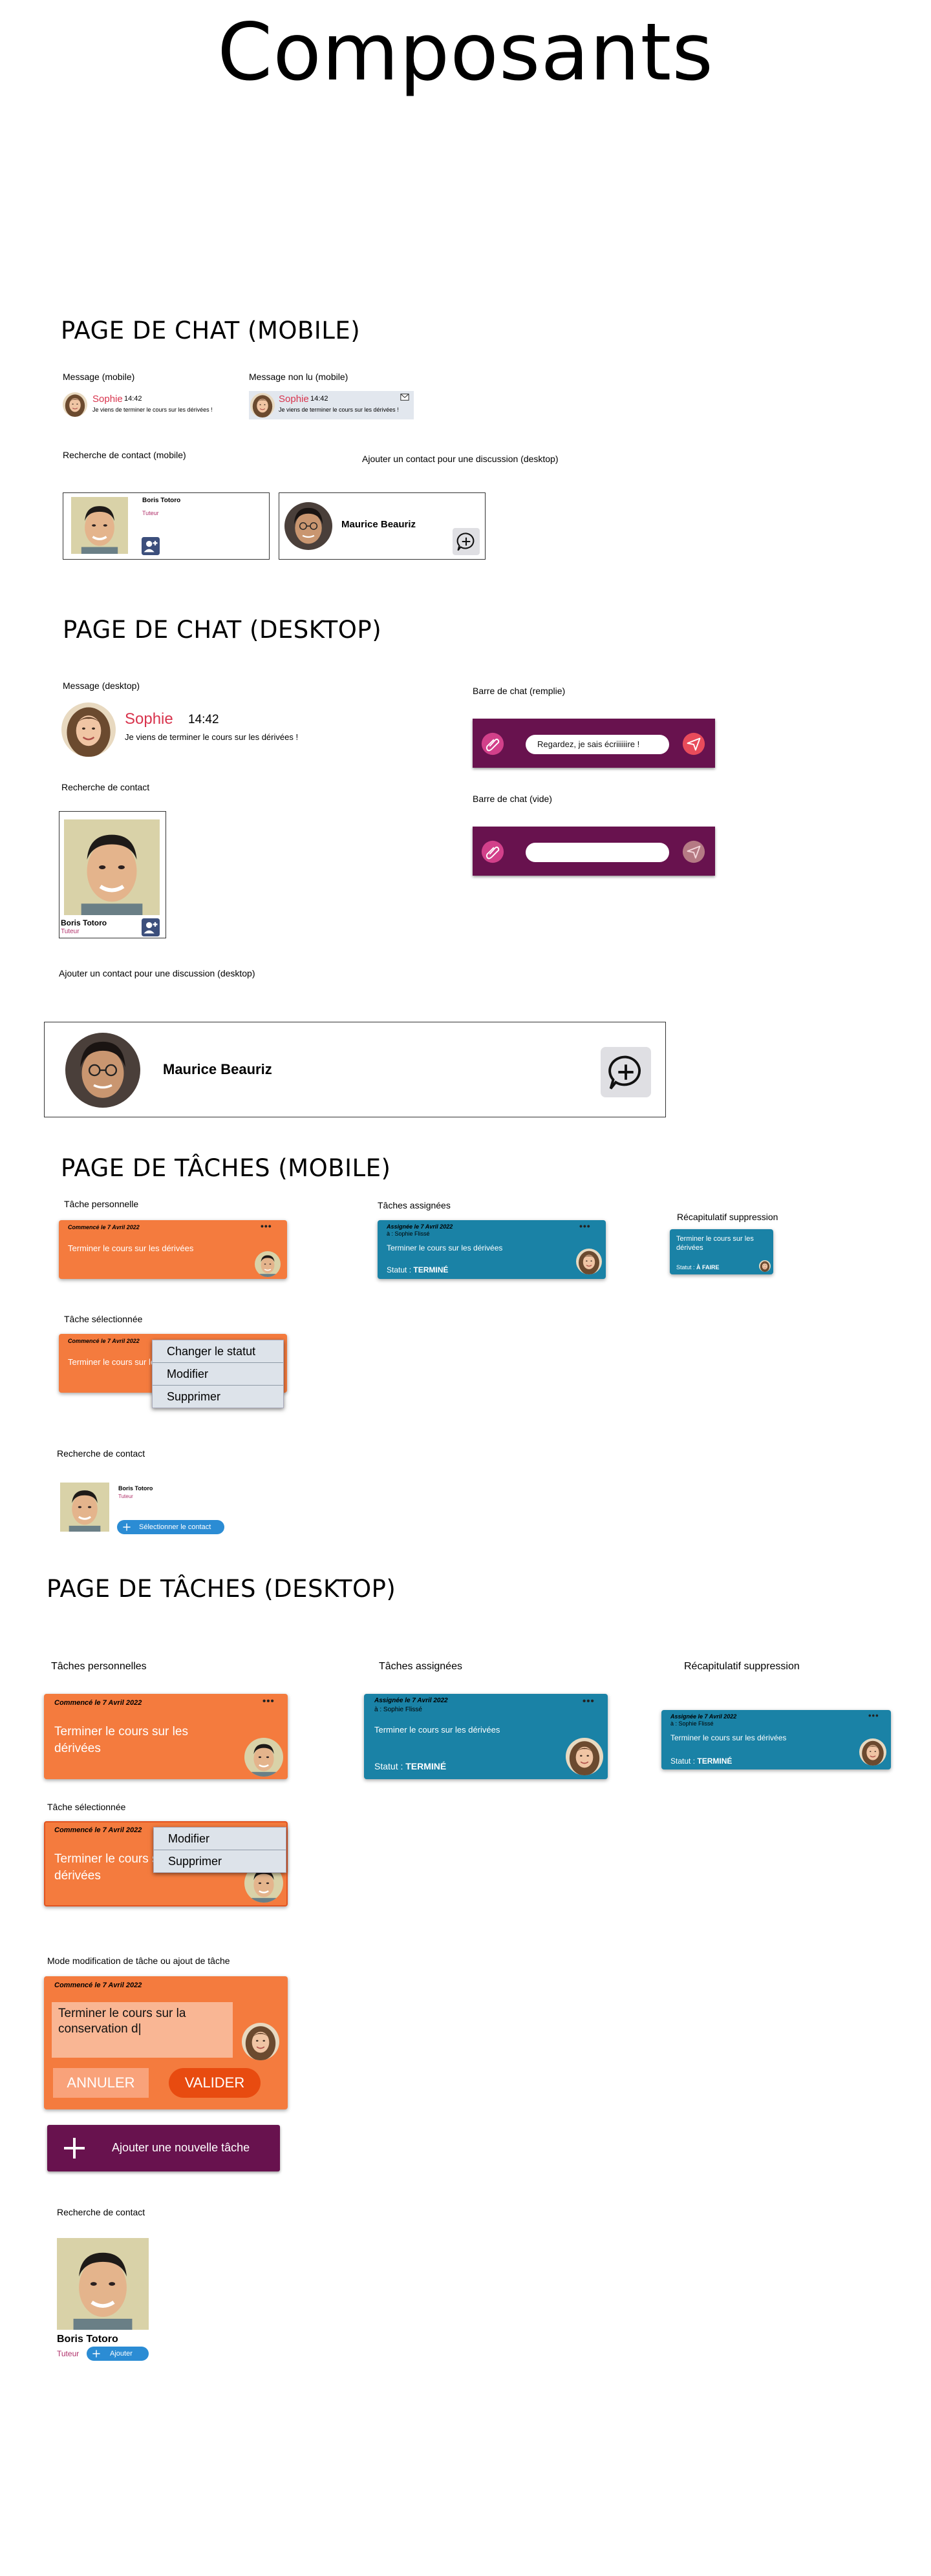 This screenshot has width=931, height=2576. I want to click on label-contact-search-desktop: Recherche de contact, so click(101, 2212).